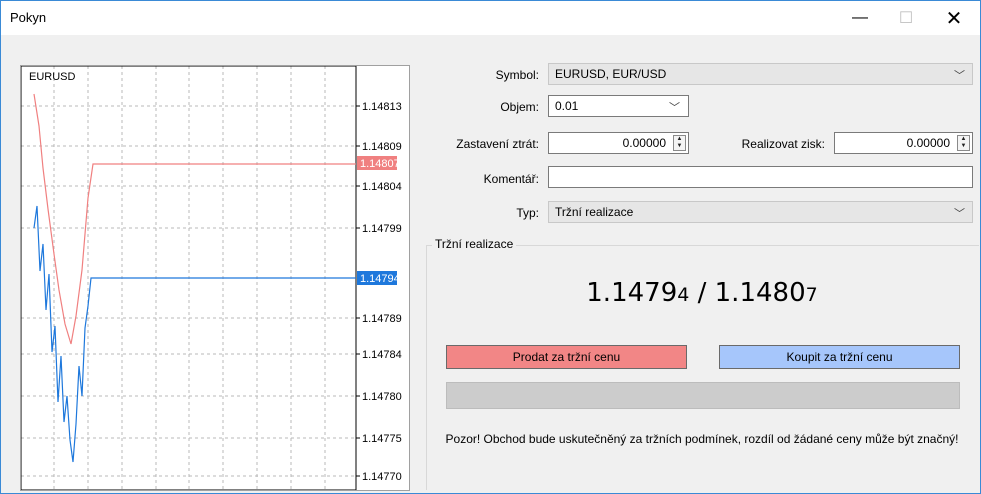 The image size is (981, 494). I want to click on price-tick-label: 1.14813, so click(382, 107).